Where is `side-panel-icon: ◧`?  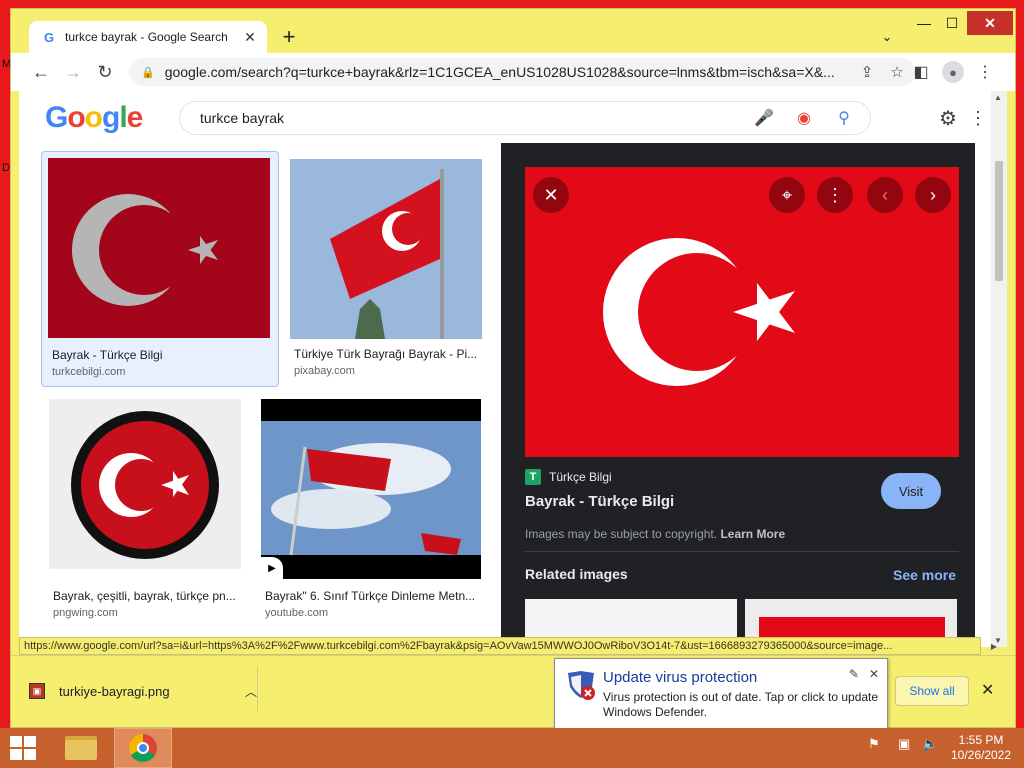
side-panel-icon: ◧ is located at coordinates (921, 72).